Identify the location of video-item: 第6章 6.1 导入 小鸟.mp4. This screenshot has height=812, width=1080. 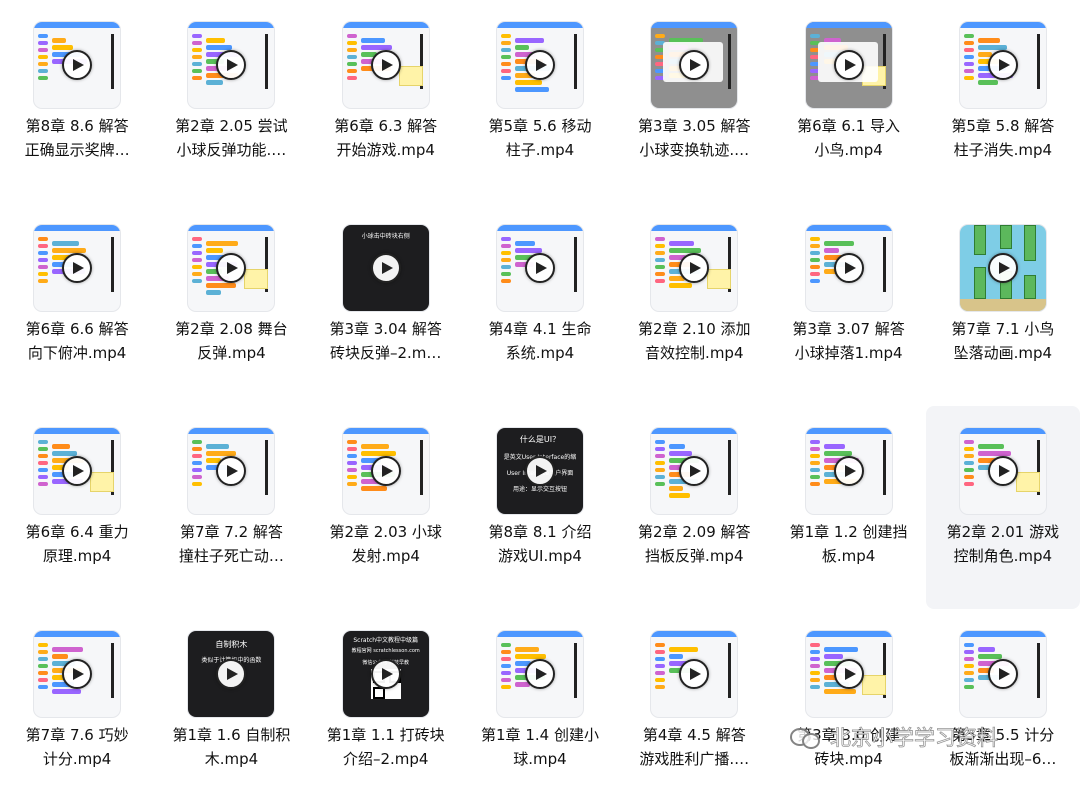
(848, 101).